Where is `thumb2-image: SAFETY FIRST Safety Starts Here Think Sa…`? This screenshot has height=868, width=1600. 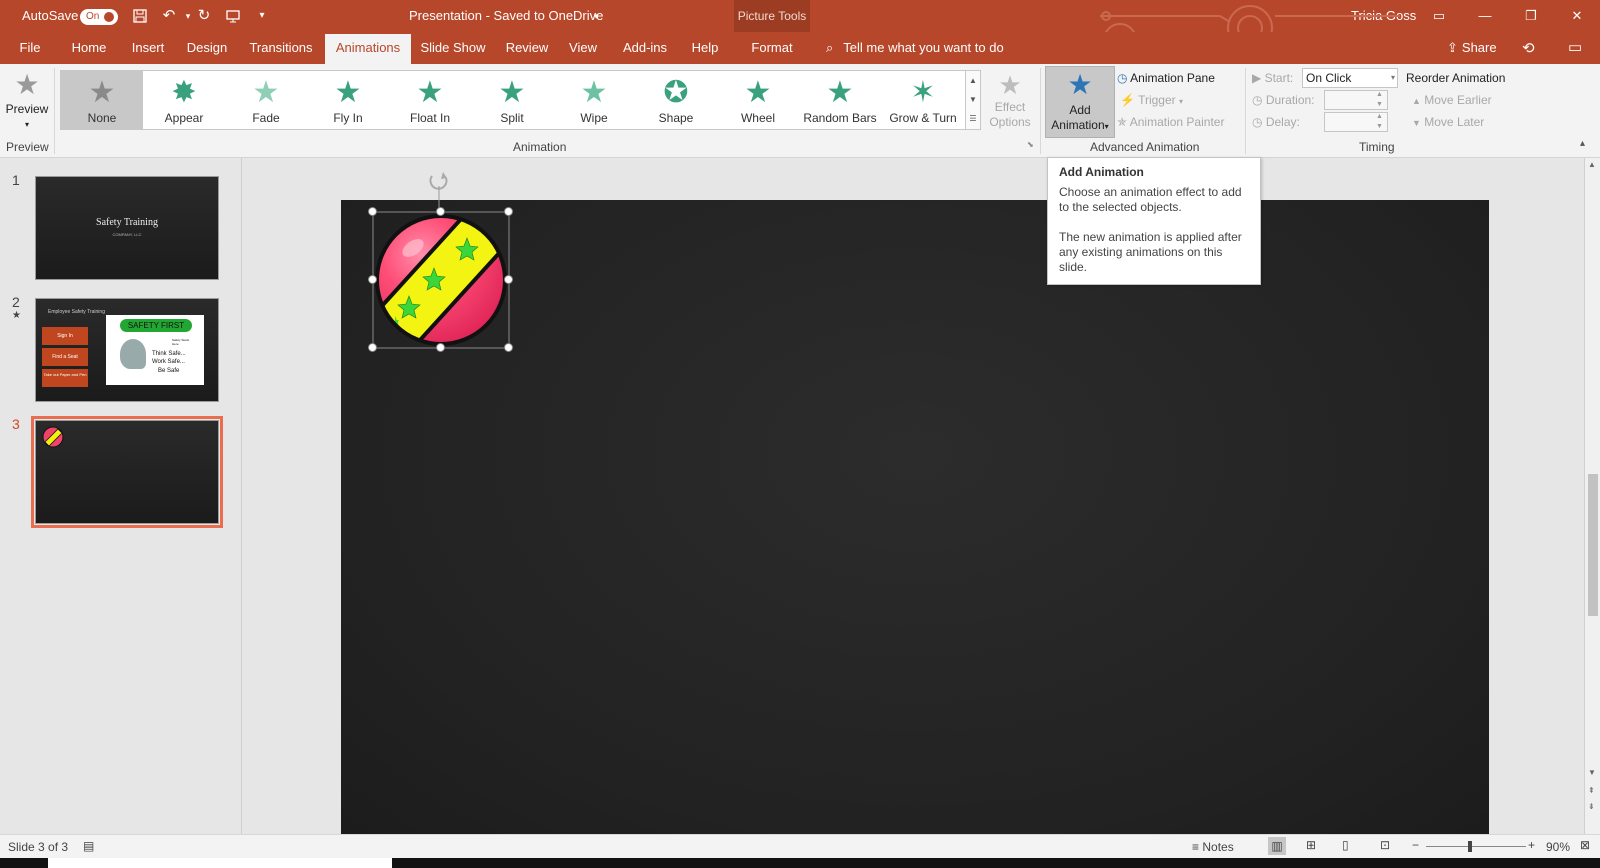 thumb2-image: SAFETY FIRST Safety Starts Here Think Sa… is located at coordinates (155, 350).